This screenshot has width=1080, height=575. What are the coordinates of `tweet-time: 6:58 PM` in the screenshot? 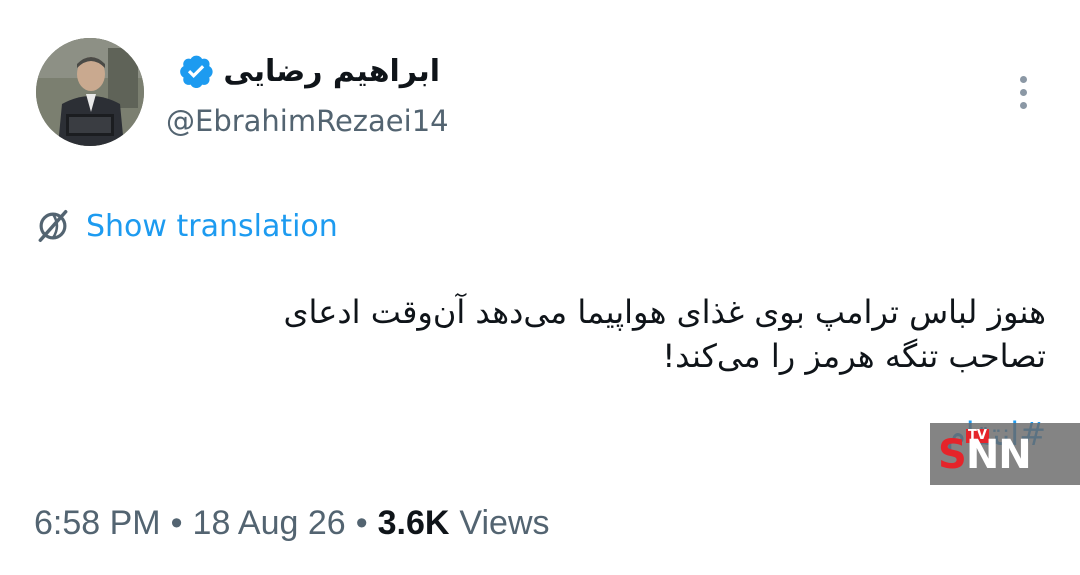 It's located at (97, 523).